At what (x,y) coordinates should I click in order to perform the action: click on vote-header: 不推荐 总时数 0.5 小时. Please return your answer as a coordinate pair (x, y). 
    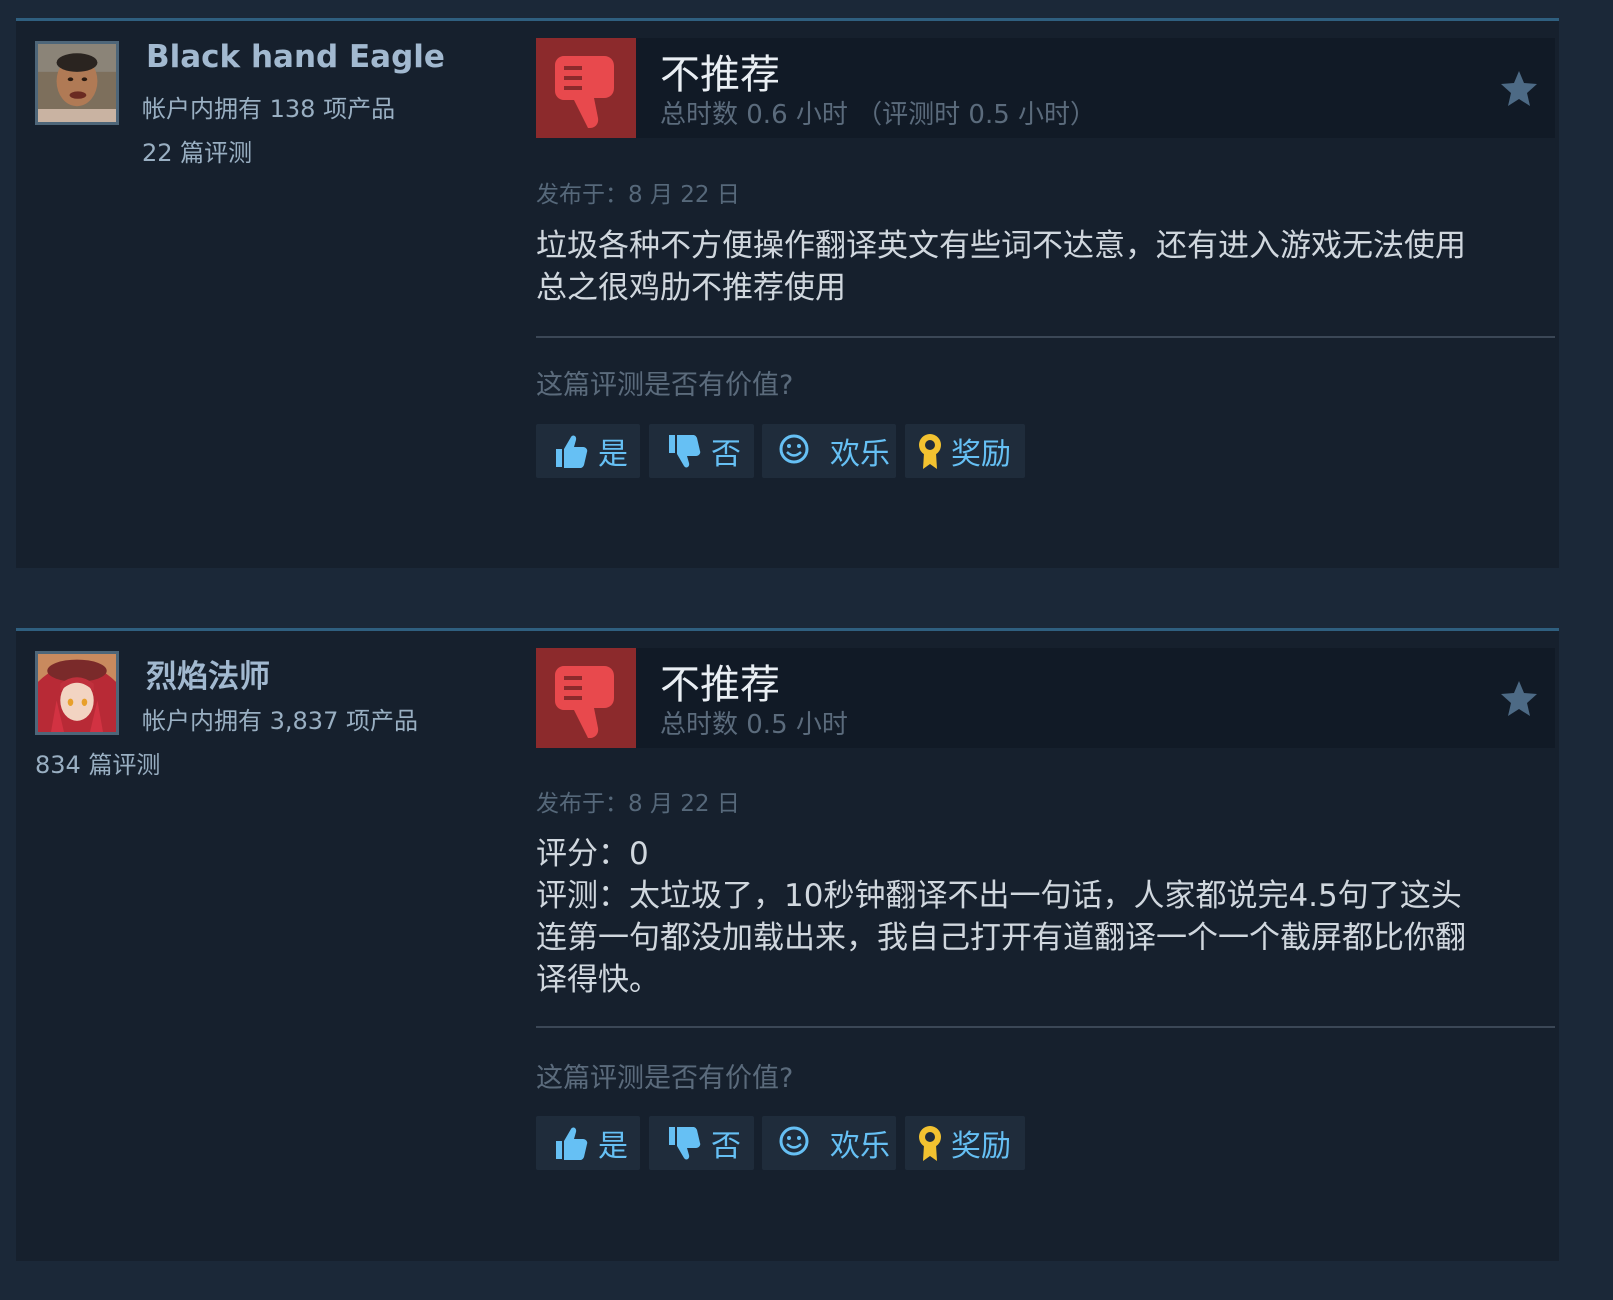
    Looking at the image, I should click on (1045, 698).